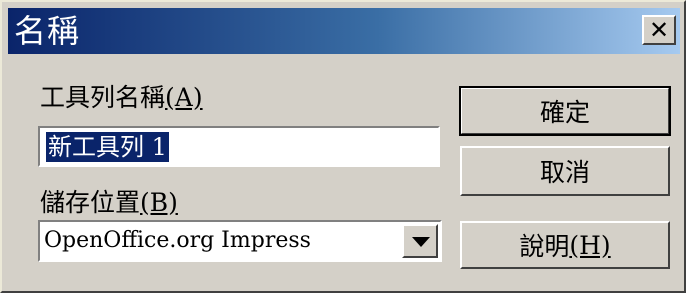  Describe the element at coordinates (103, 97) in the screenshot. I see `toolbar-name-label-text: 工具列名稱` at that location.